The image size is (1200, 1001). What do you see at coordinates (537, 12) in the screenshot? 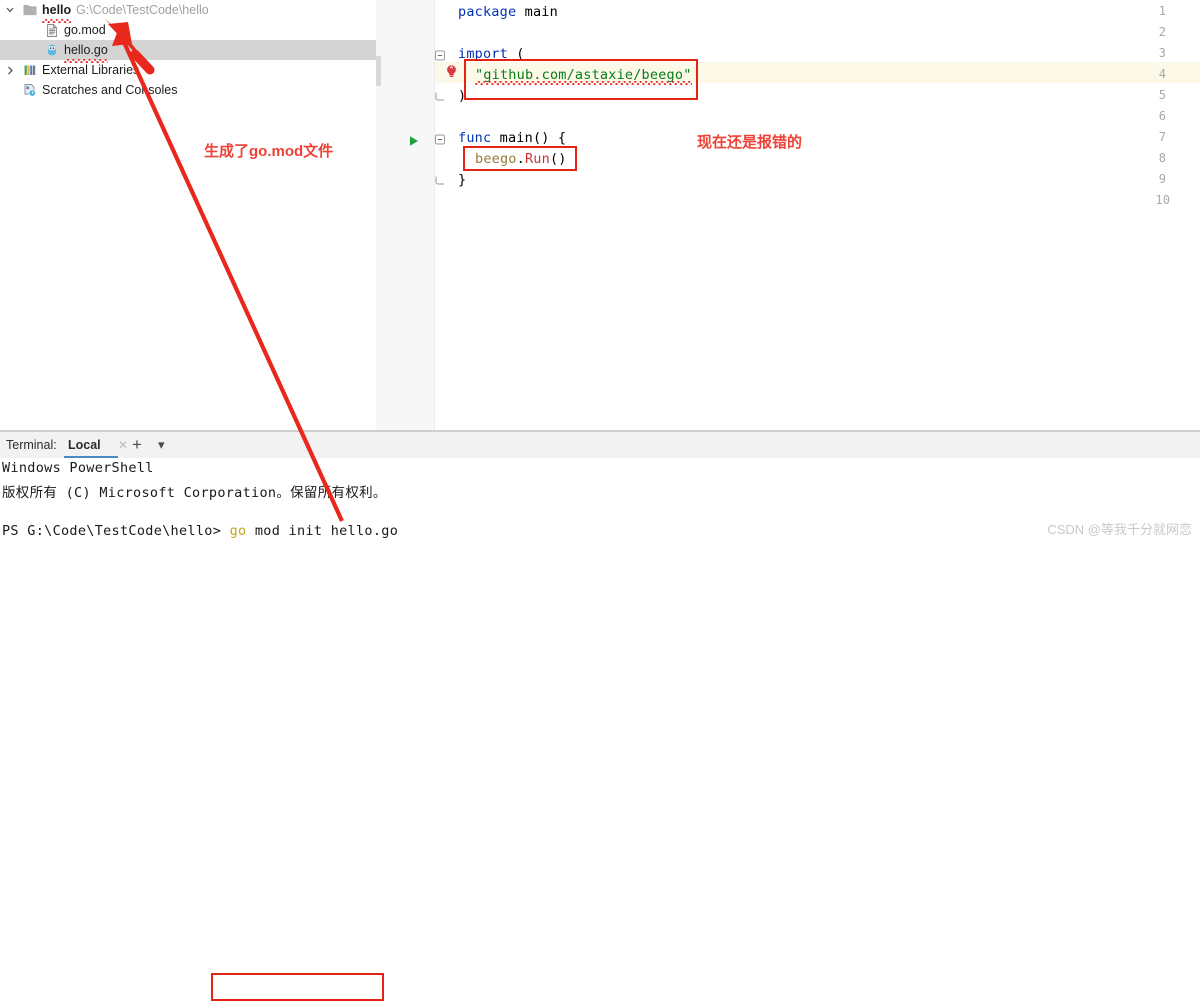
I see `token-package-name: main` at bounding box center [537, 12].